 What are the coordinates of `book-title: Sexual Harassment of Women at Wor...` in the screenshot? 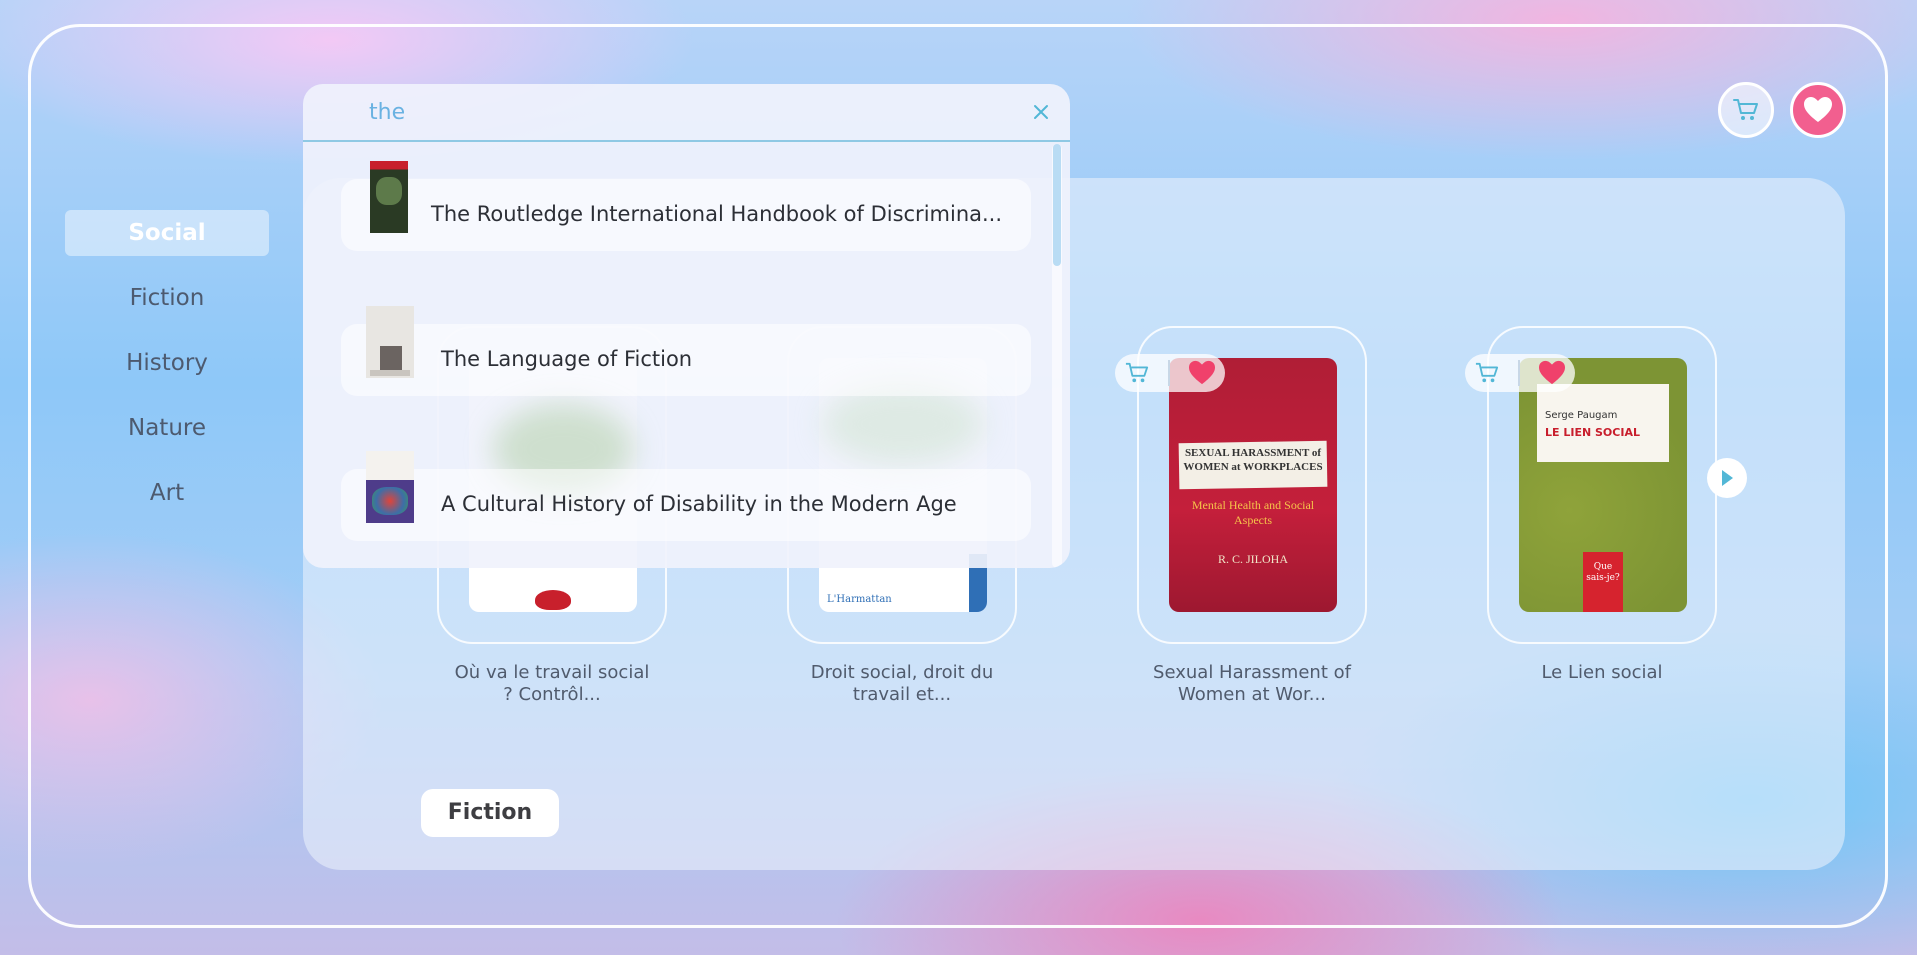 It's located at (1252, 683).